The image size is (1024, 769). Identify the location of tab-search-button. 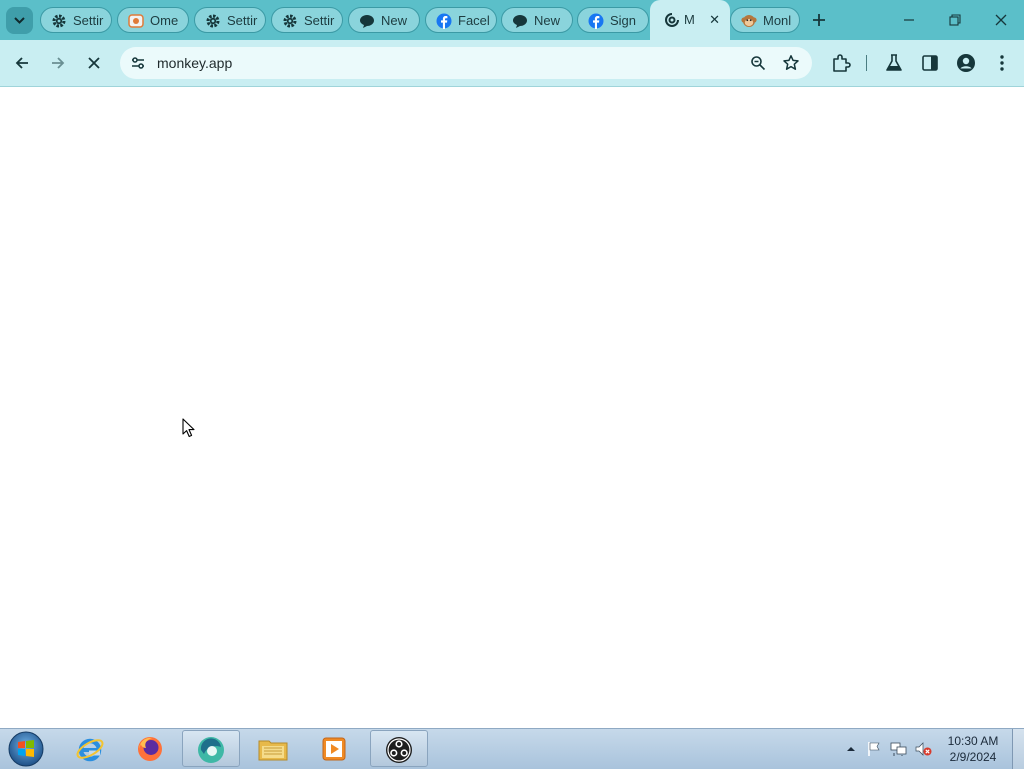
(19, 20).